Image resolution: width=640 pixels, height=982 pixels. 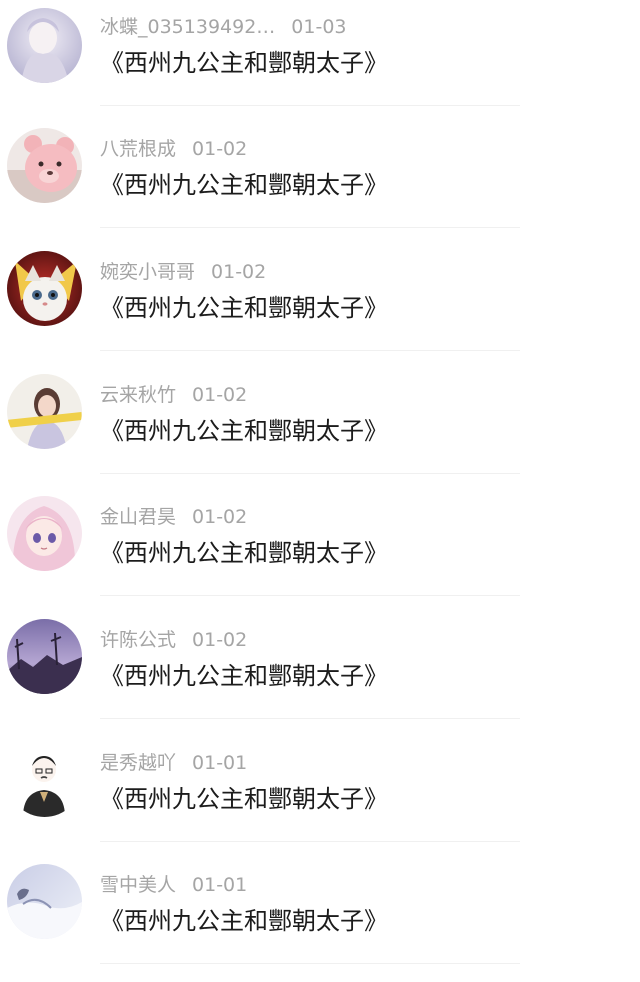 I want to click on comment-row: 雪中美人 01-01 《西州九公主和酆朝太子》, so click(x=320, y=919).